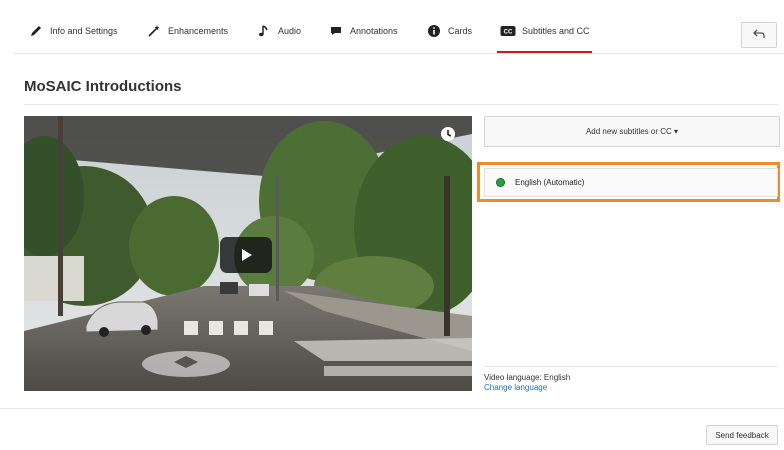 The width and height of the screenshot is (784, 450). What do you see at coordinates (632, 131) in the screenshot?
I see `add-subtitles-button: Add new subtitles or CC ▾` at bounding box center [632, 131].